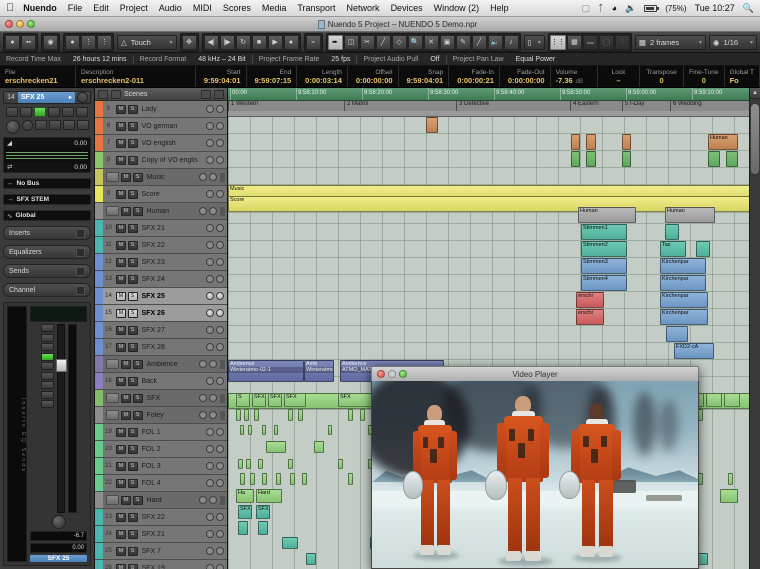 Image resolution: width=760 pixels, height=569 pixels. Describe the element at coordinates (431, 42) in the screenshot. I see `x-icon: ✕` at that location.